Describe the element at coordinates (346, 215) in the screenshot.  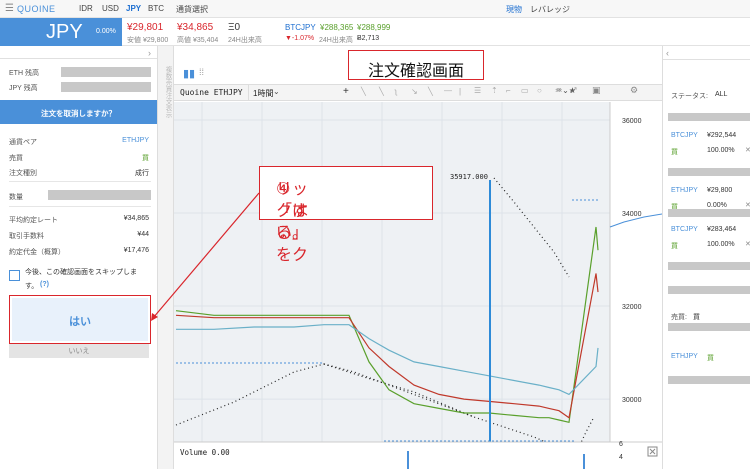
I see `annotation-callout: ④「はい」をク リックする。` at that location.